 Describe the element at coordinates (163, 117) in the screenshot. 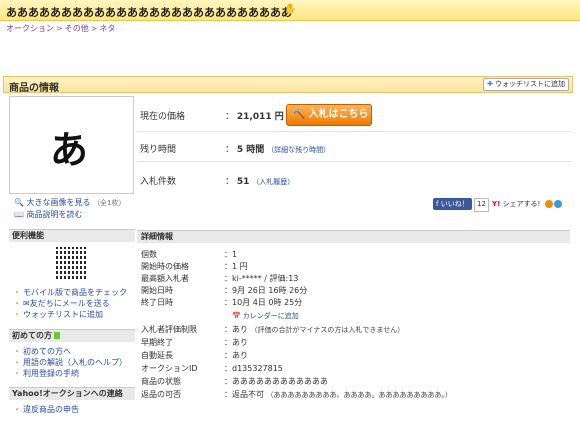

I see `current-price-label: 現在の価格` at that location.